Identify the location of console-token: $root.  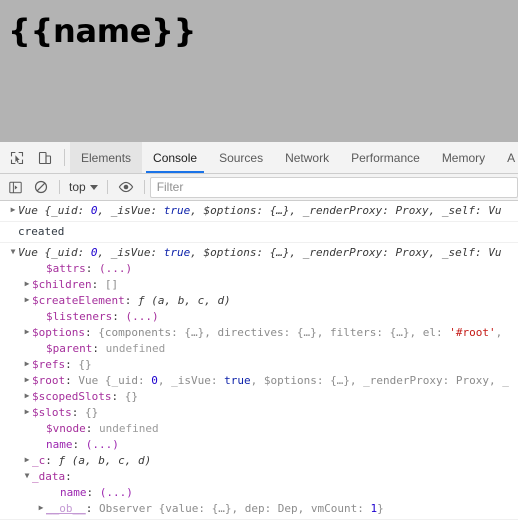
(49, 380).